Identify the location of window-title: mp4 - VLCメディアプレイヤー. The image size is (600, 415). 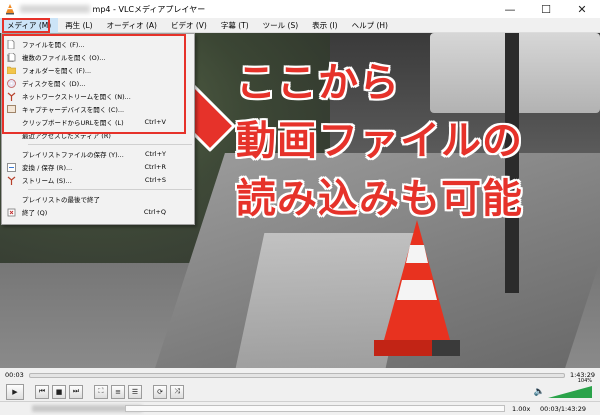
(256, 9).